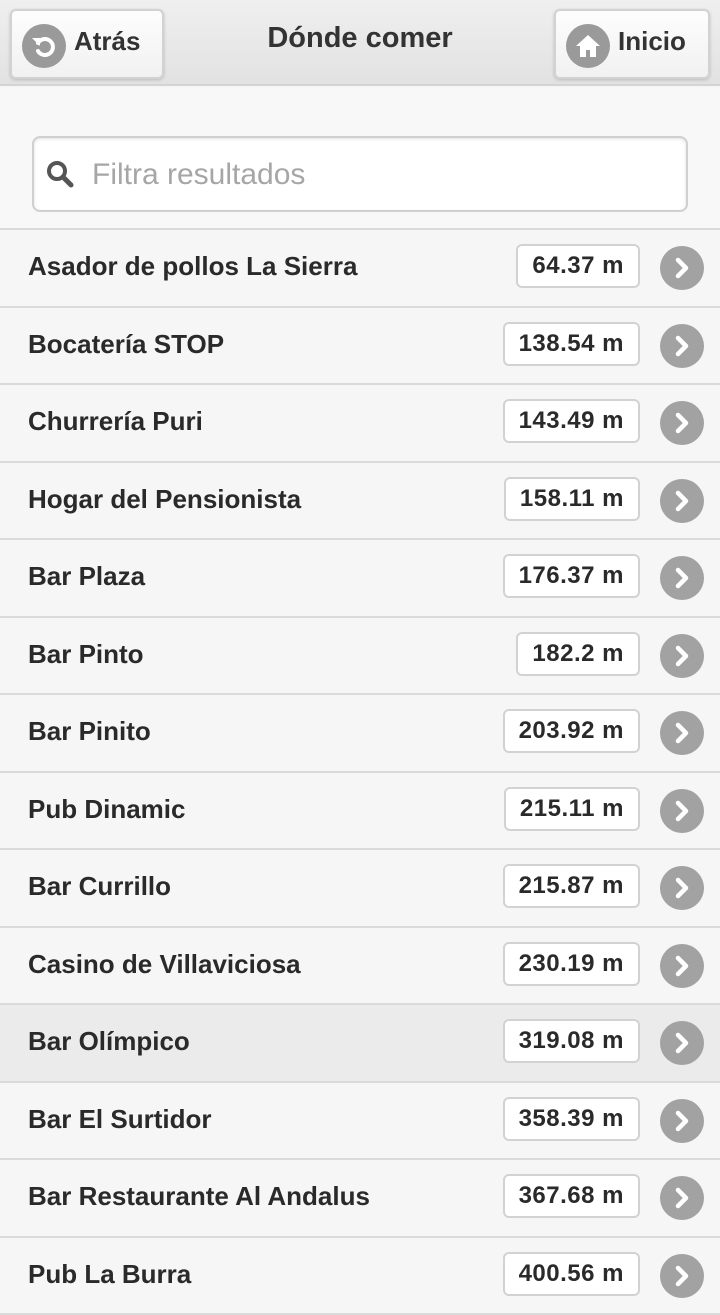 Image resolution: width=720 pixels, height=1315 pixels. Describe the element at coordinates (86, 576) in the screenshot. I see `restaurant-name: Bar Plaza` at that location.